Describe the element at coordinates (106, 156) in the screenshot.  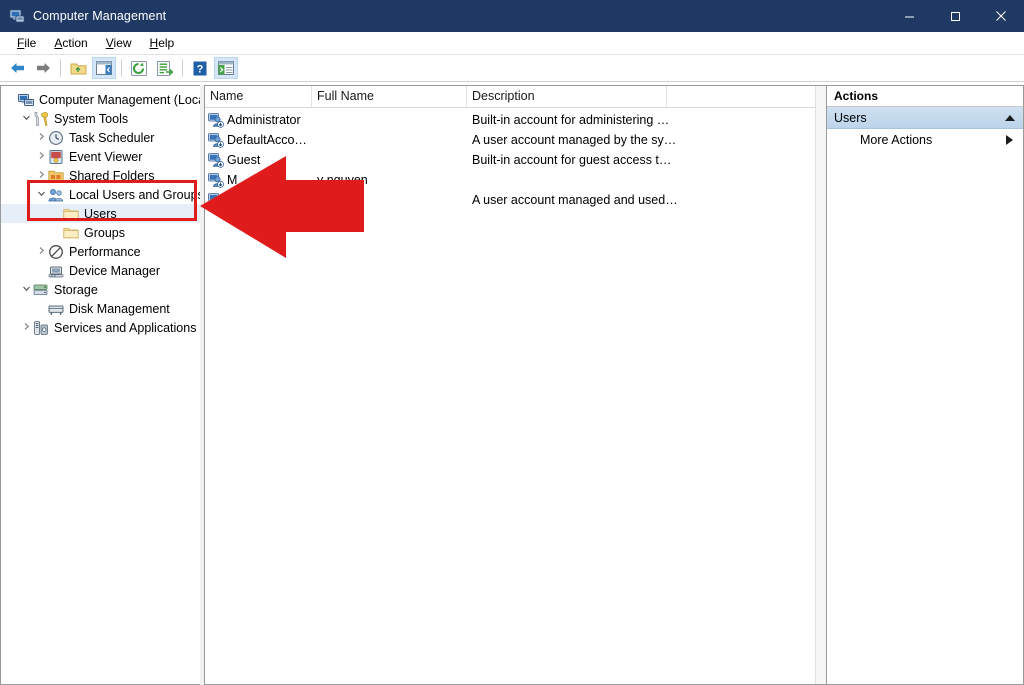
I see `tree-node-label: Event Viewer` at that location.